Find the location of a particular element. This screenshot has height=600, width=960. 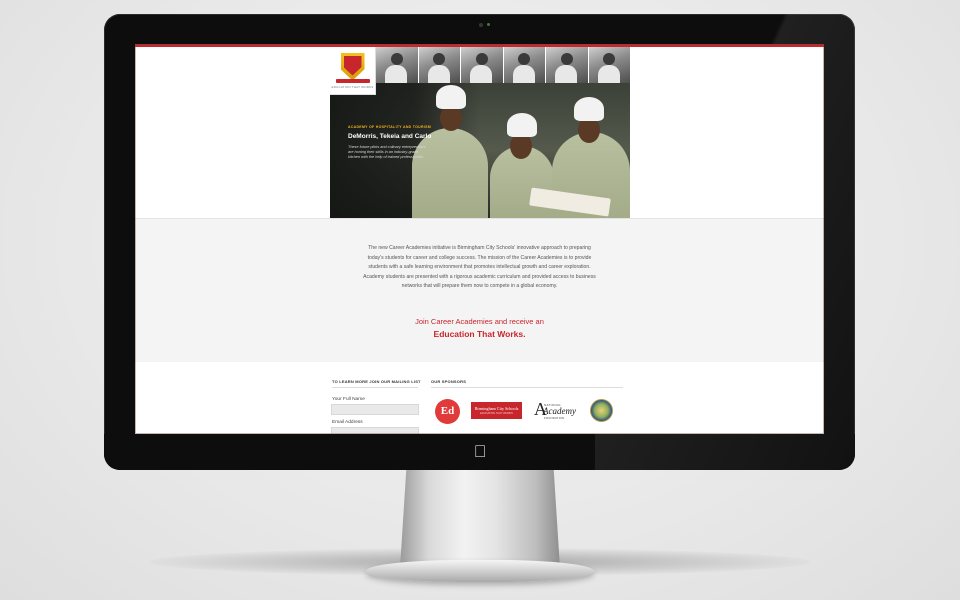

sponsor-ed-logo: Ed is located at coordinates (447, 411).